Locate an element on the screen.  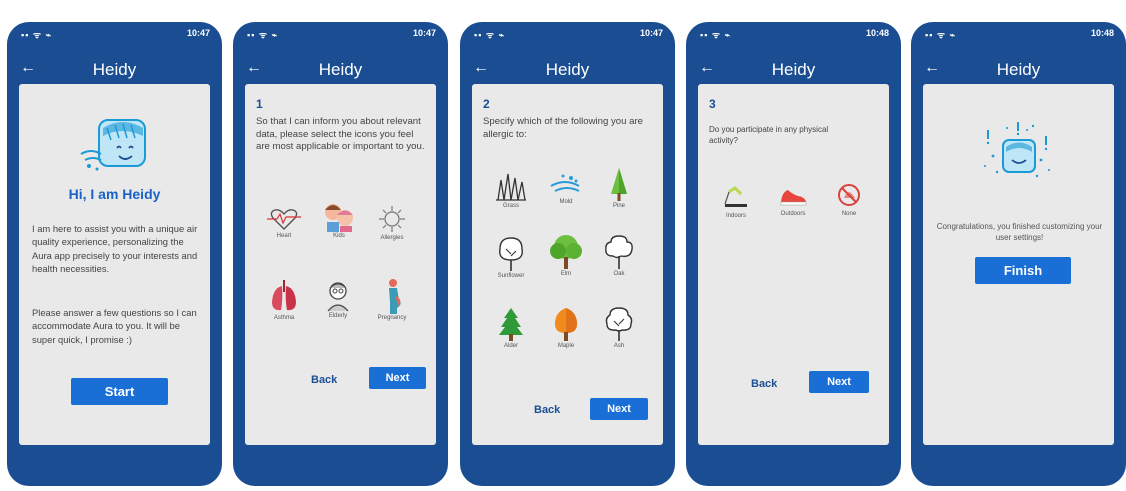
option-label: Alder is located at coordinates (510, 346).